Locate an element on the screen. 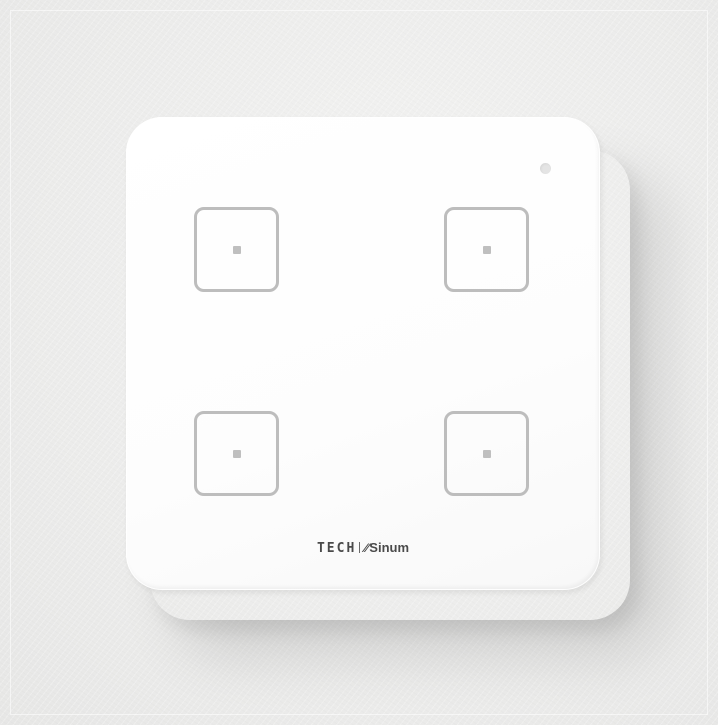 This screenshot has height=725, width=718. touch-key-top-left is located at coordinates (236, 249).